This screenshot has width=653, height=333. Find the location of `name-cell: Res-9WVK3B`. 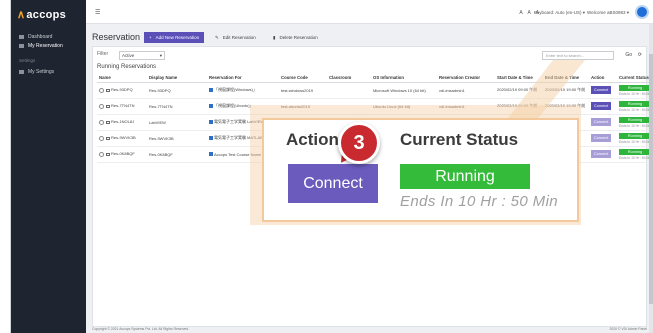

name-cell: Res-9WVK3B is located at coordinates (122, 138).